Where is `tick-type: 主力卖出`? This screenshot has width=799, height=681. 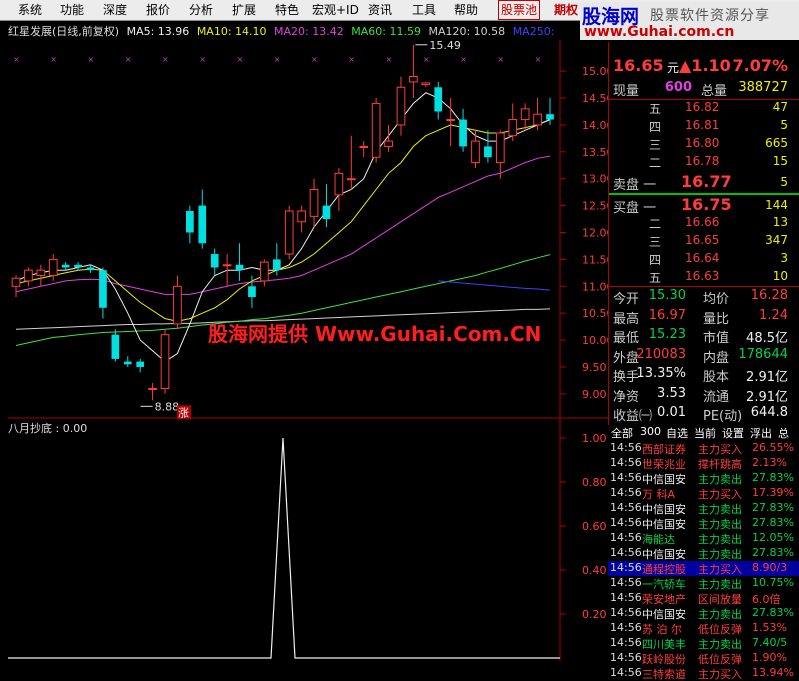 tick-type: 主力卖出 is located at coordinates (720, 644).